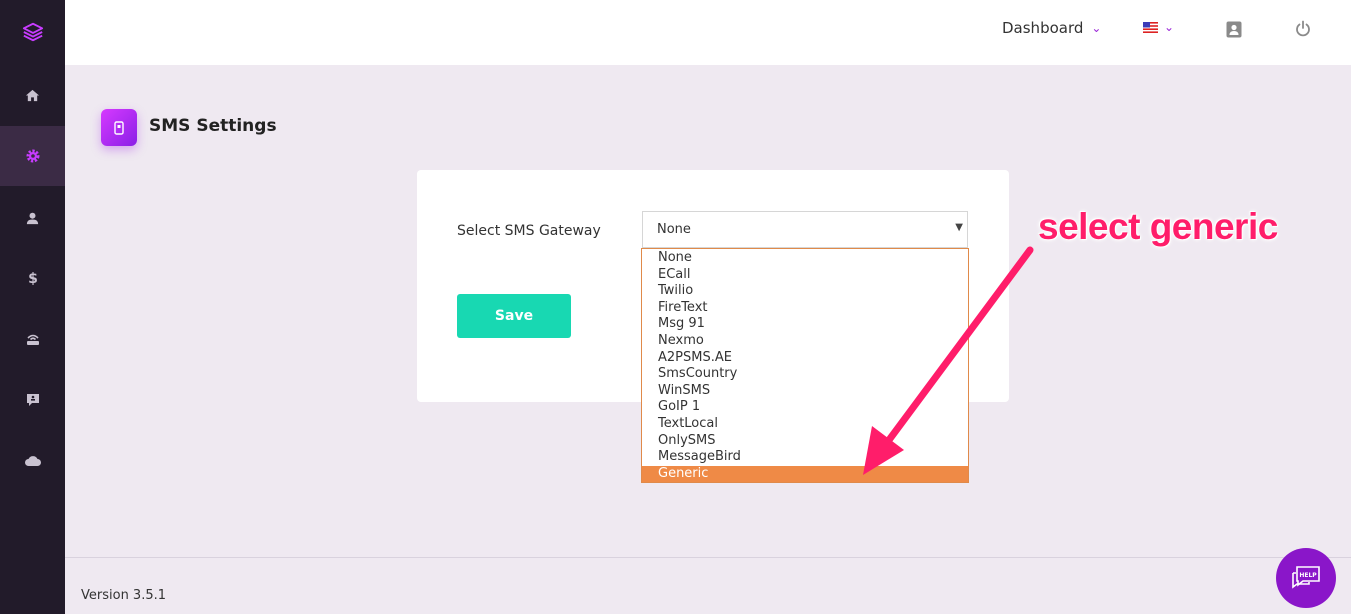  I want to click on page-title: SMS Settings, so click(213, 126).